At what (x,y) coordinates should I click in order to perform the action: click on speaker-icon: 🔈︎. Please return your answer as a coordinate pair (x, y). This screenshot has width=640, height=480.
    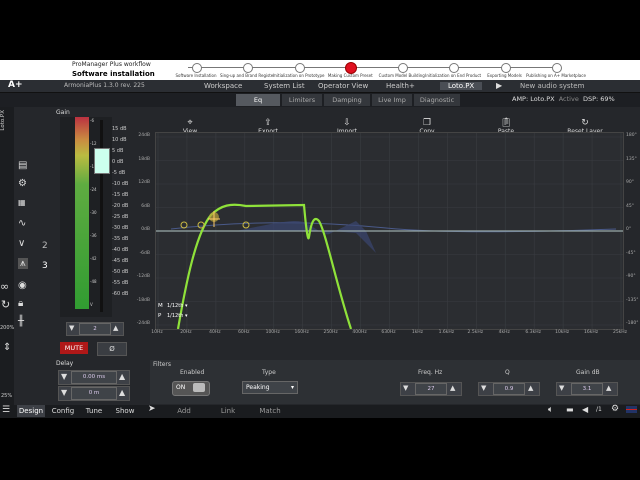
    Looking at the image, I should click on (550, 410).